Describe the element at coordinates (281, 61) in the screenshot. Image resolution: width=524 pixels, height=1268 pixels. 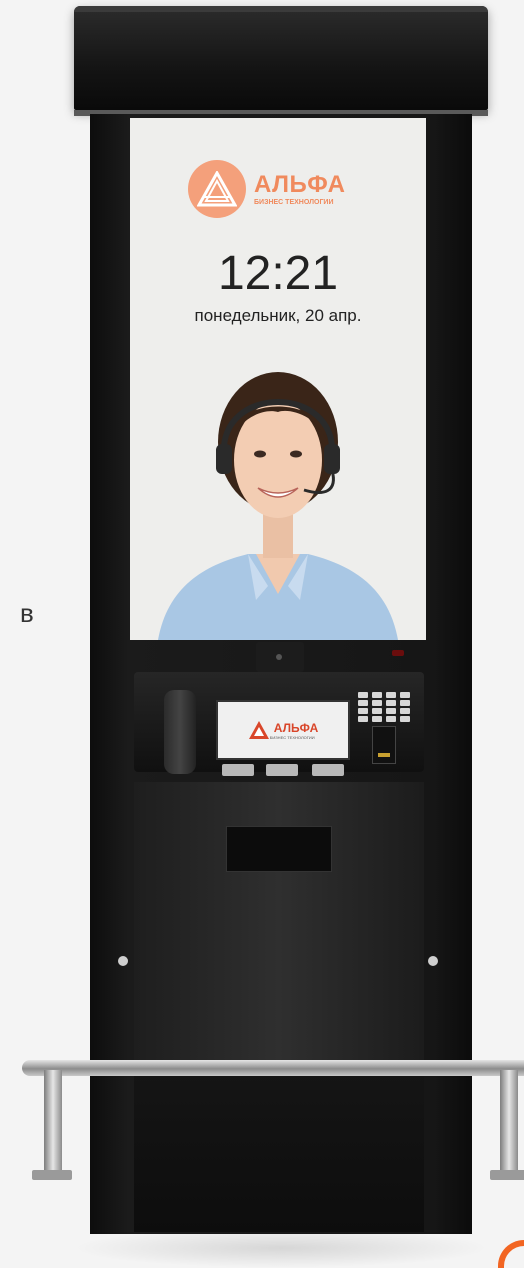
I see `kiosk-canopy` at that location.